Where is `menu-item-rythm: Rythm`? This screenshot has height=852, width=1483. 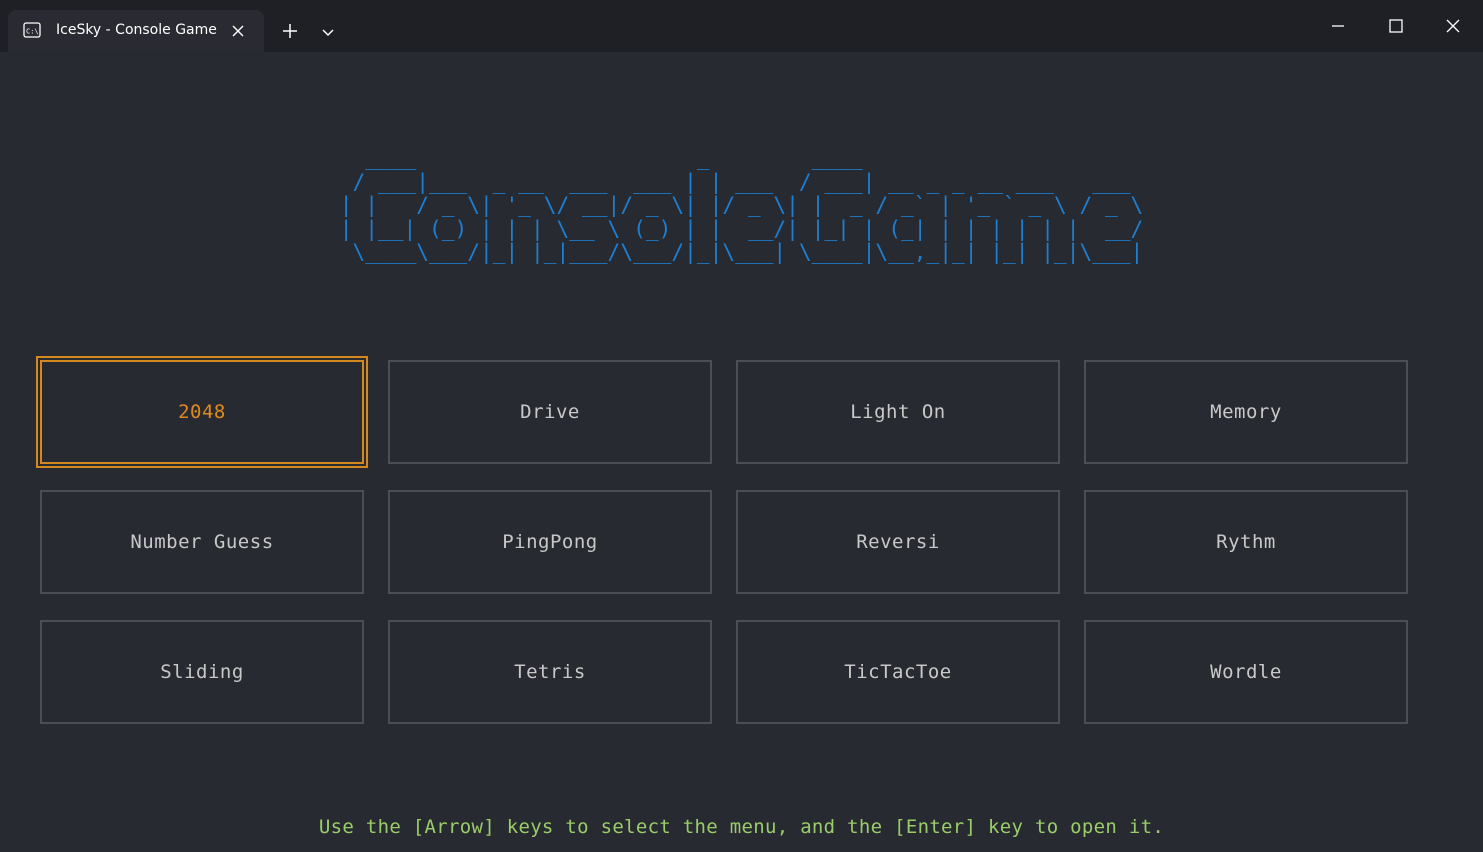 menu-item-rythm: Rythm is located at coordinates (1246, 542).